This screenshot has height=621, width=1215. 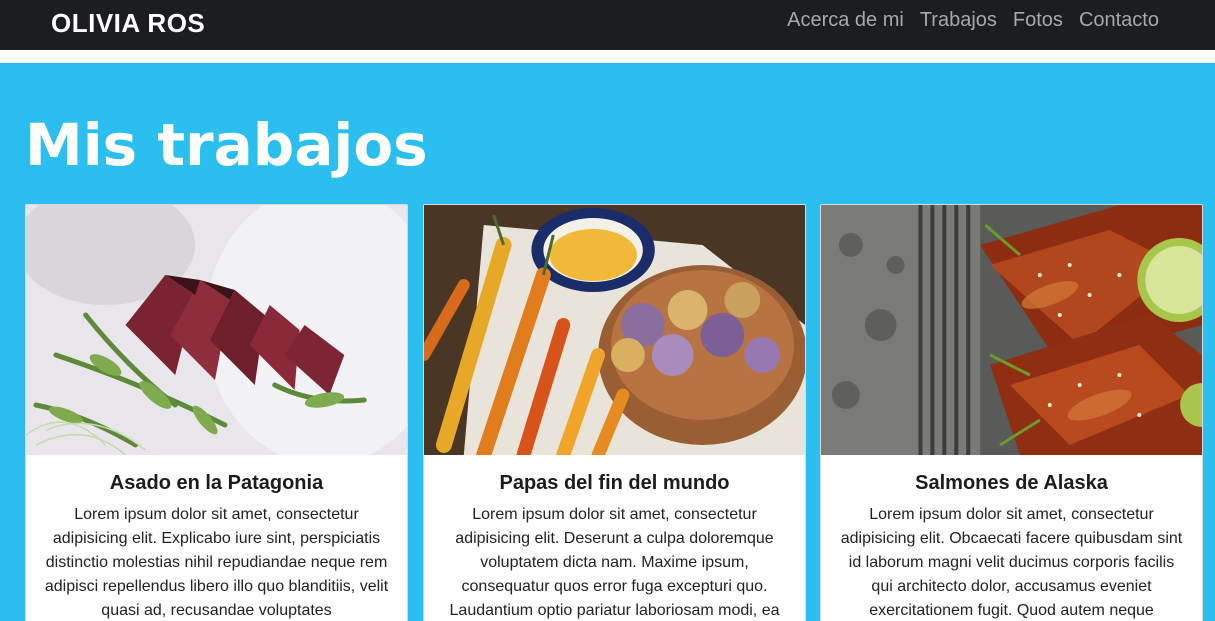 What do you see at coordinates (614, 330) in the screenshot?
I see `card-image-papas` at bounding box center [614, 330].